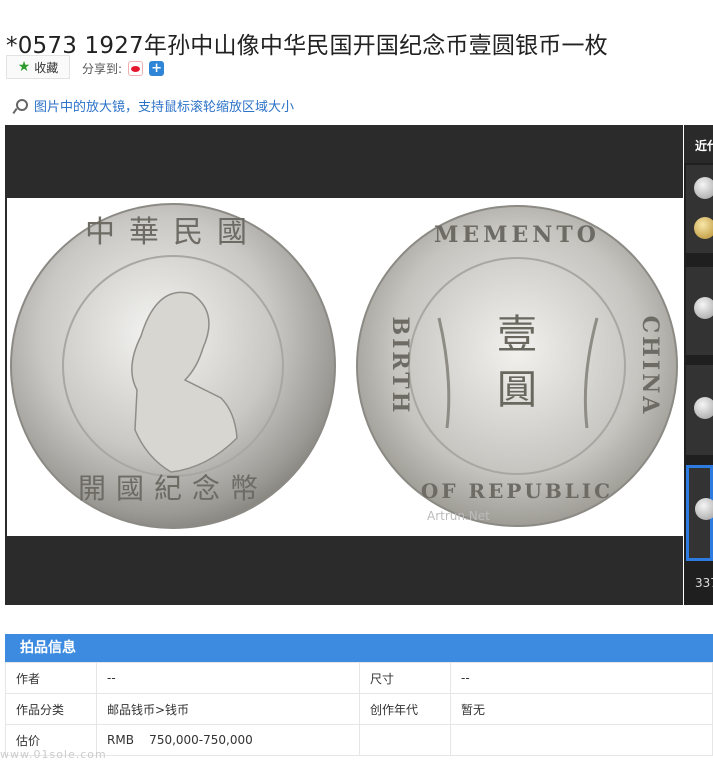  Describe the element at coordinates (20, 106) in the screenshot. I see `magnifier-icon` at that location.